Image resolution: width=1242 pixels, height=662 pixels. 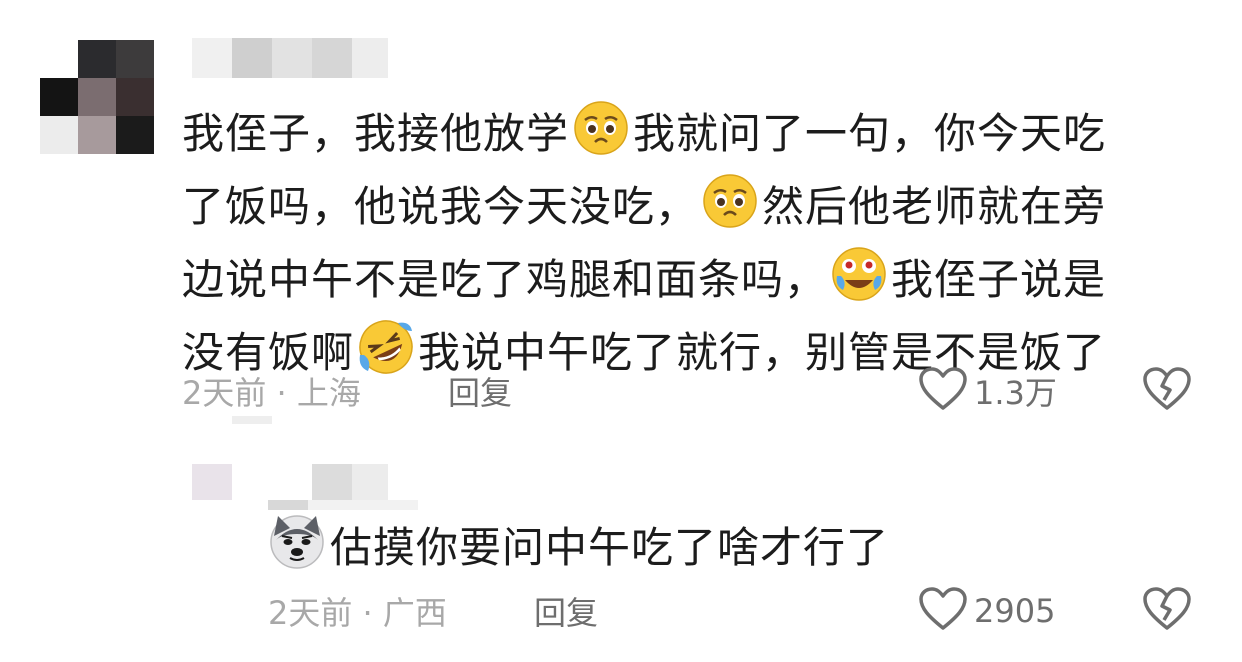 I want to click on reply-time-location: 2天前 · 广西, so click(x=357, y=613).